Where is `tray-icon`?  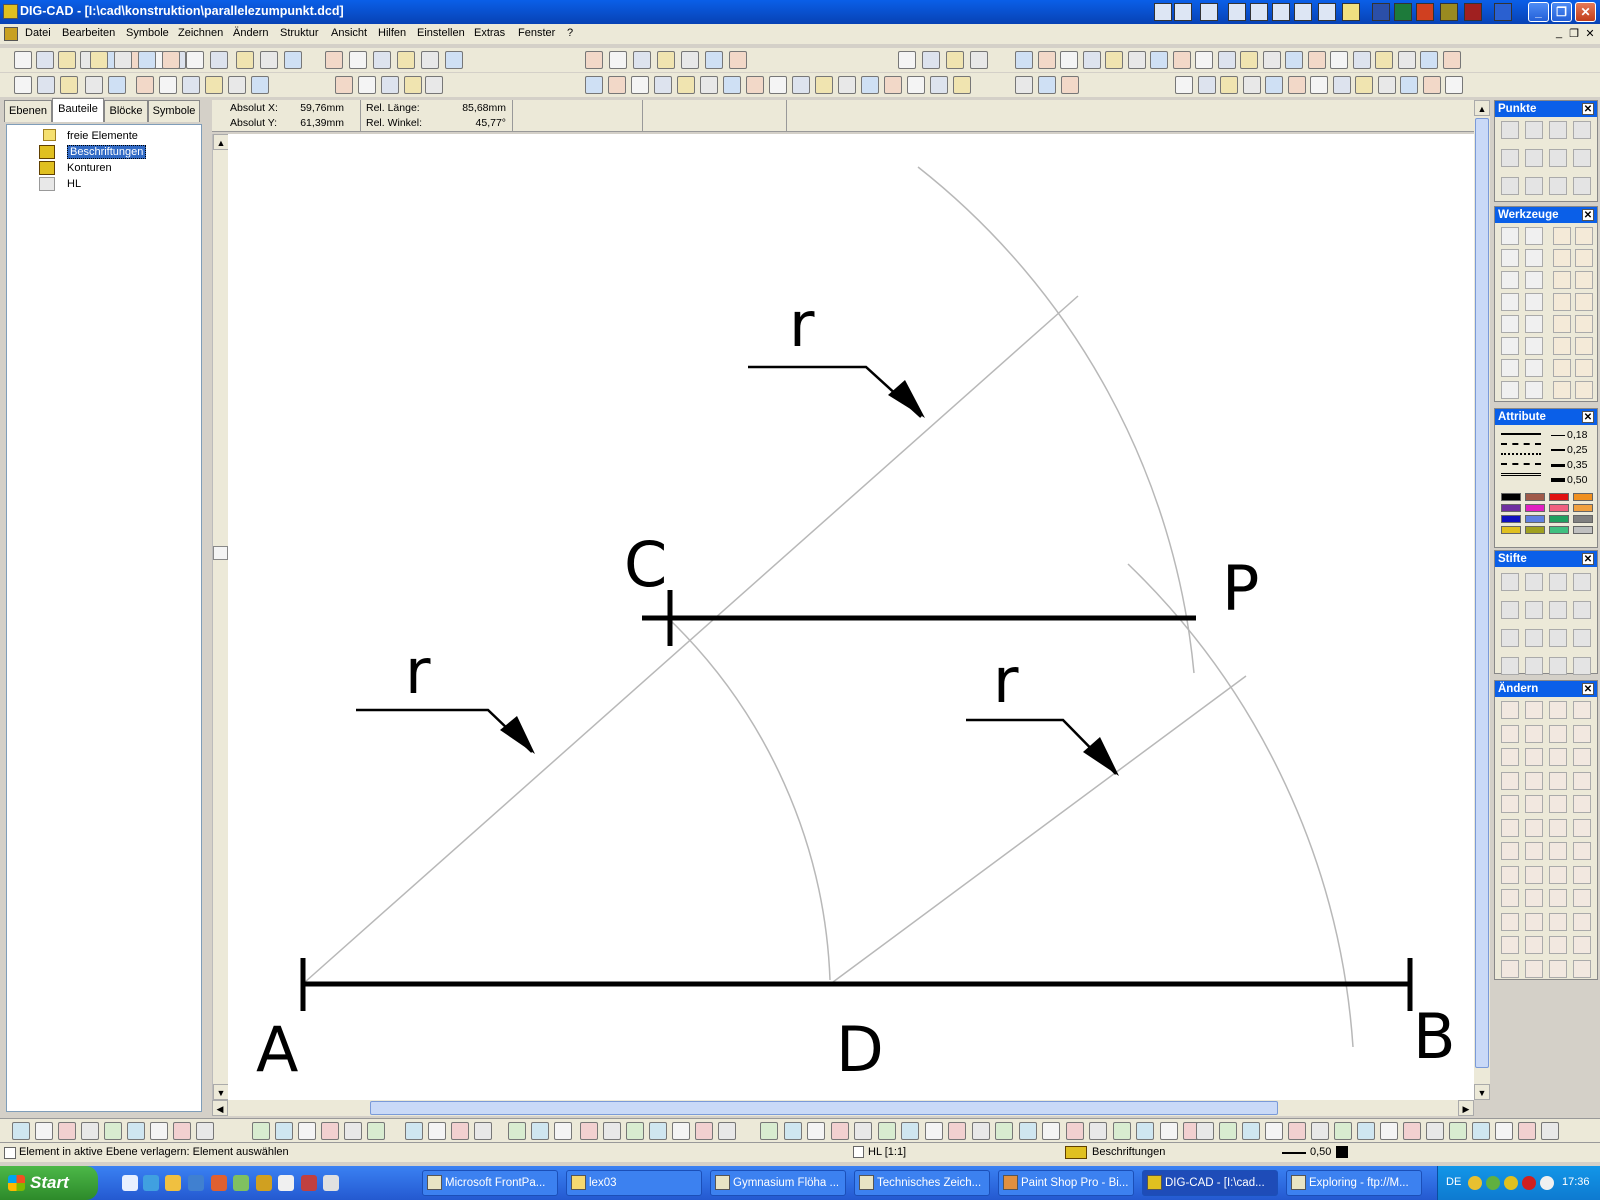 tray-icon is located at coordinates (1547, 1183).